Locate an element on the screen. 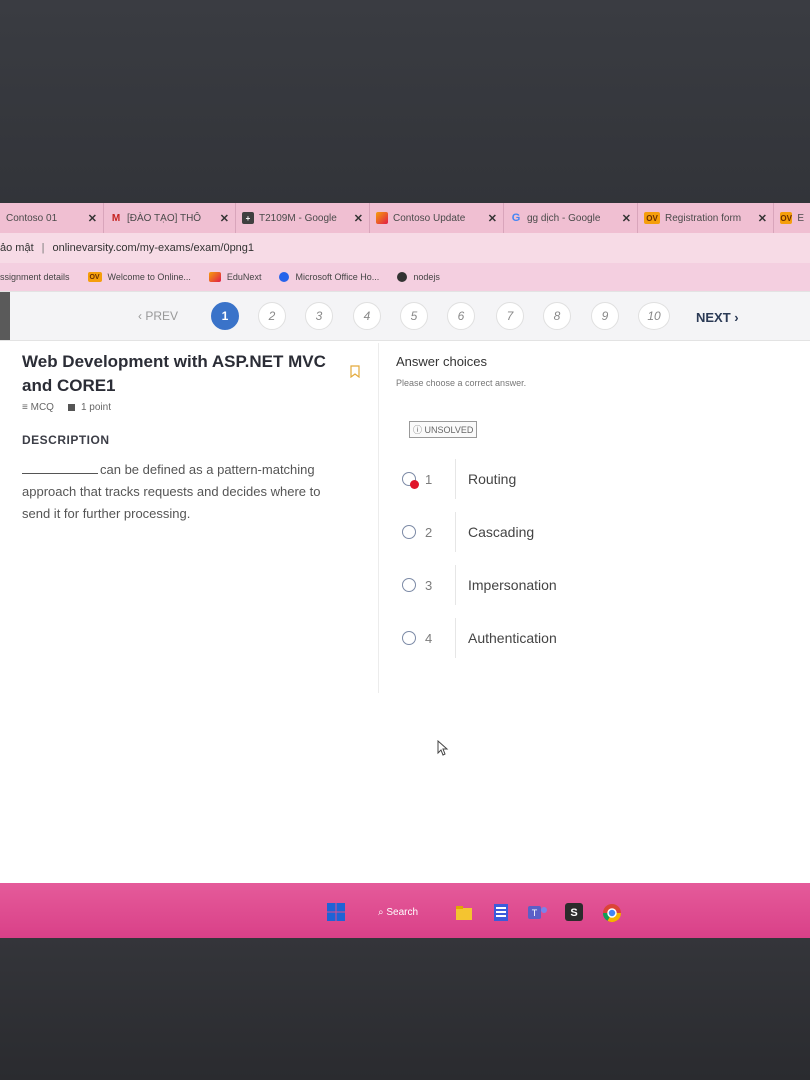 The width and height of the screenshot is (810, 1080). prev-button: ‹ PREV is located at coordinates (158, 316).